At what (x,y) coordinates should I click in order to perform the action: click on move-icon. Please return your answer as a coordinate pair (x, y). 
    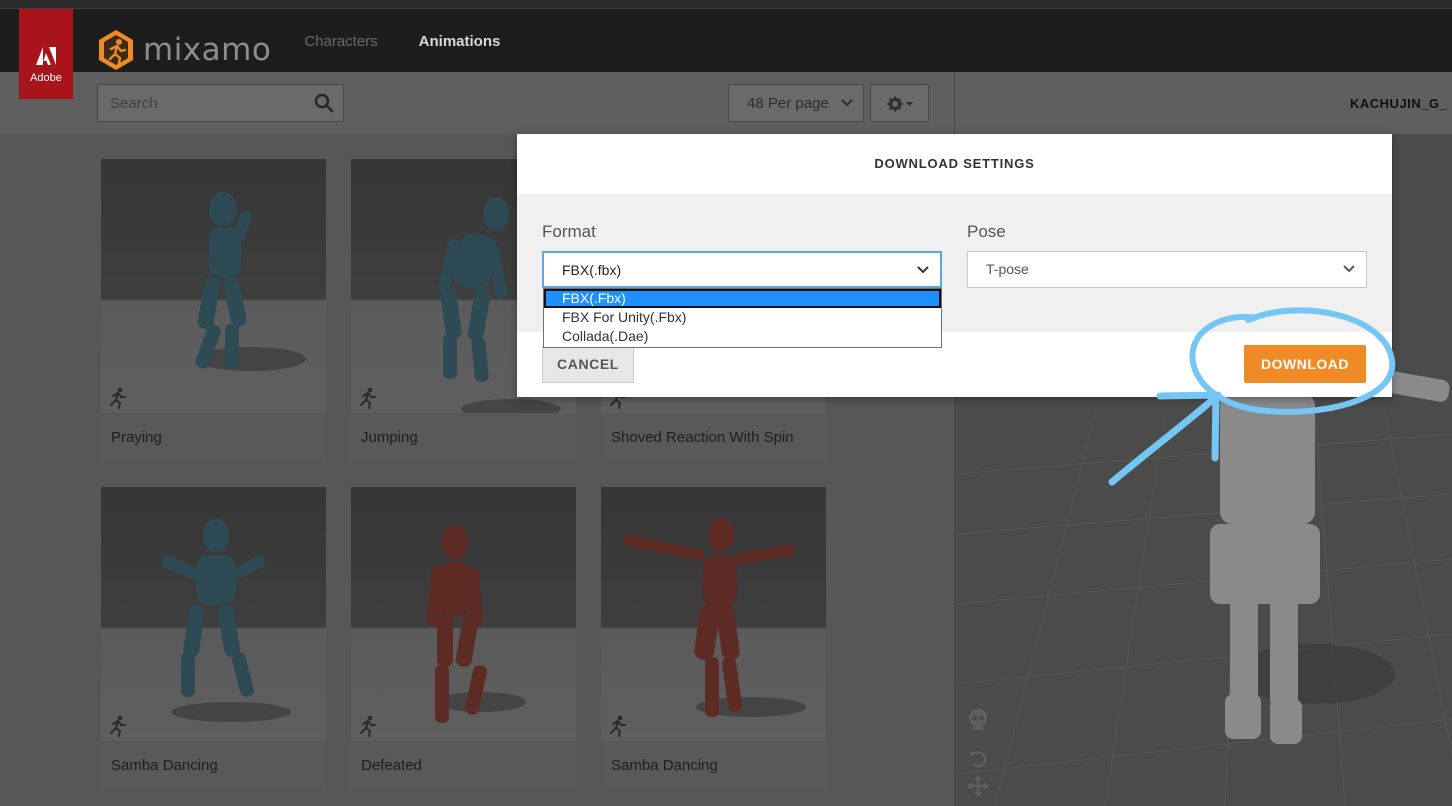
    Looking at the image, I should click on (978, 786).